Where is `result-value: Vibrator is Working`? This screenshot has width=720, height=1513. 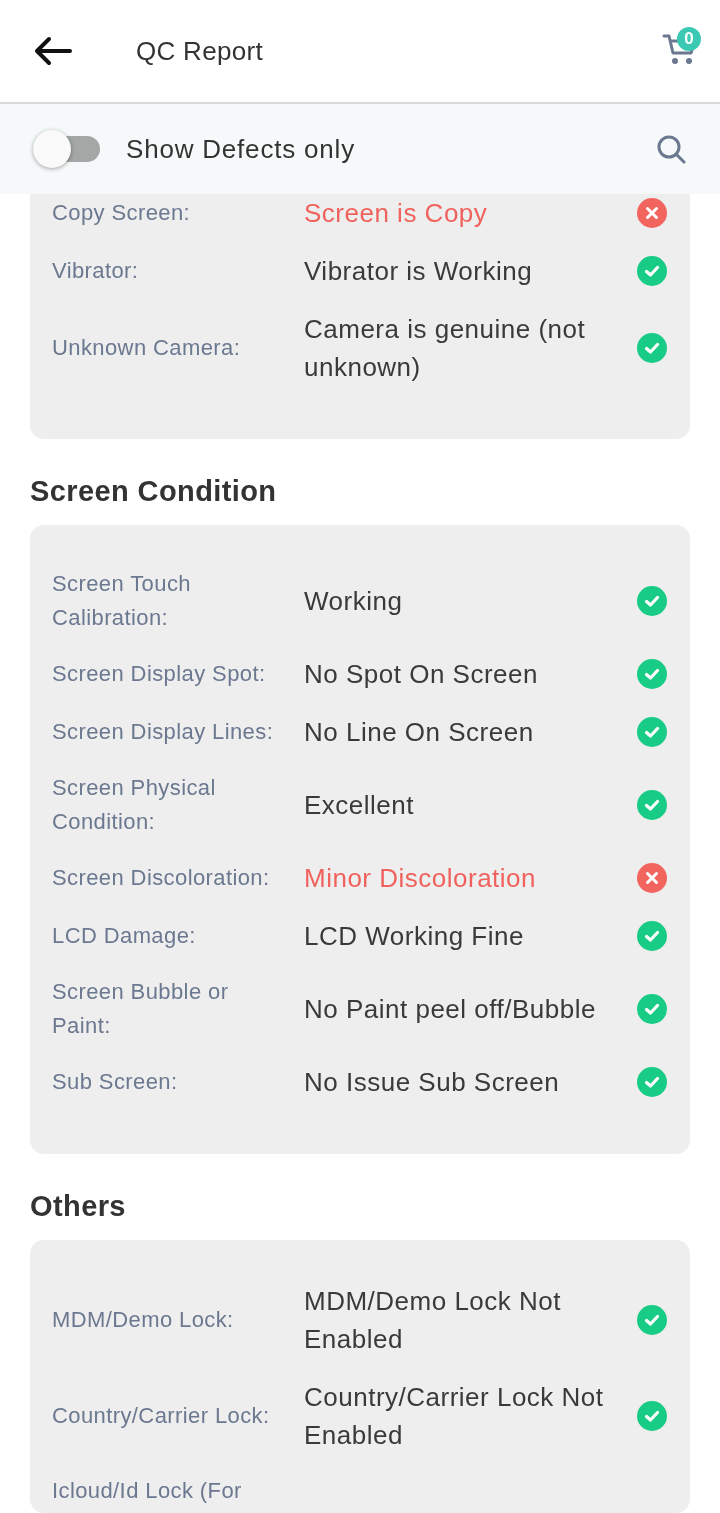
result-value: Vibrator is Working is located at coordinates (418, 271).